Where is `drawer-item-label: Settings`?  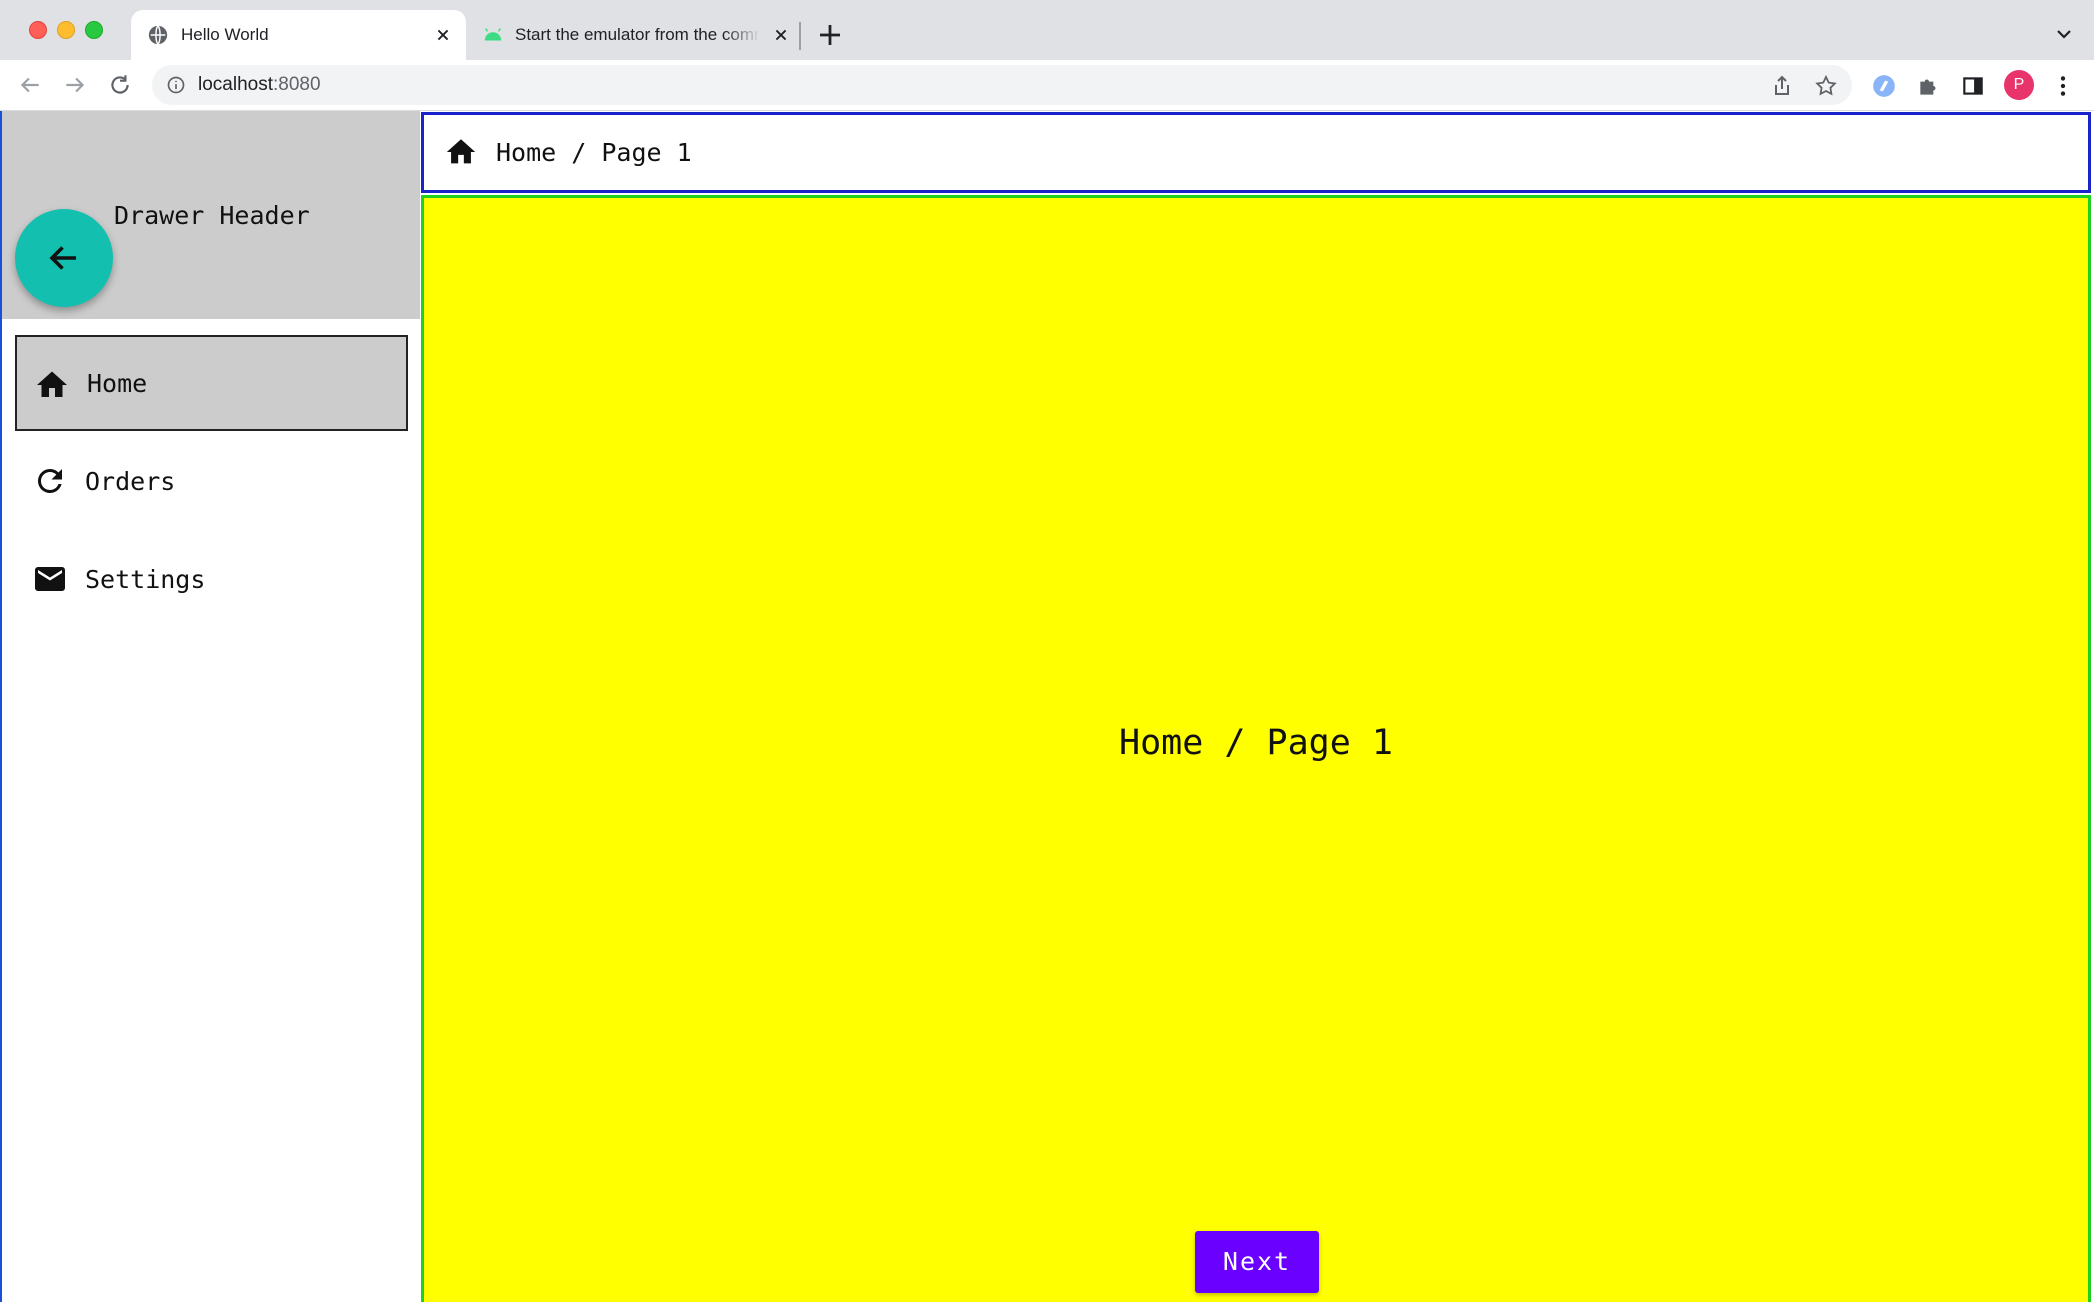 drawer-item-label: Settings is located at coordinates (145, 579).